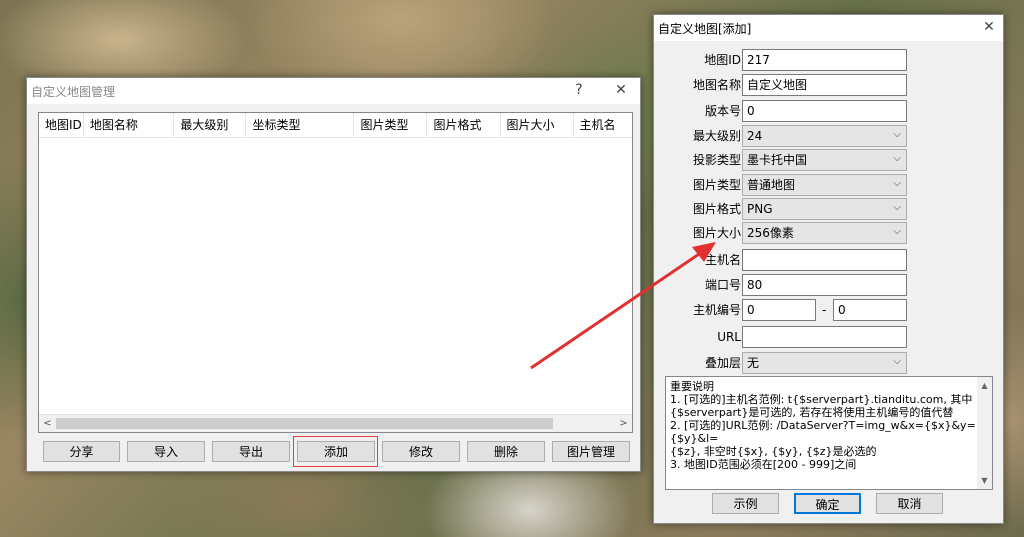 This screenshot has height=537, width=1024. Describe the element at coordinates (824, 136) in the screenshot. I see `max-level-select: 24 ⌵` at that location.